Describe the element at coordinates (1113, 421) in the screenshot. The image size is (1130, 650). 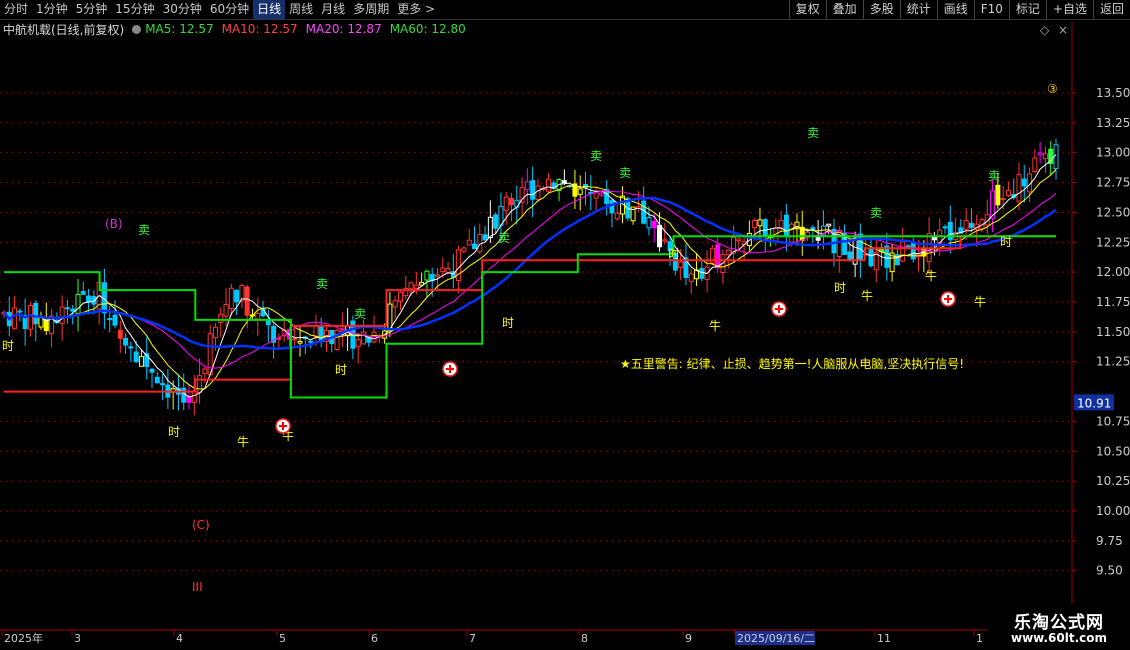
I see `y-tick-label: 10.75` at that location.